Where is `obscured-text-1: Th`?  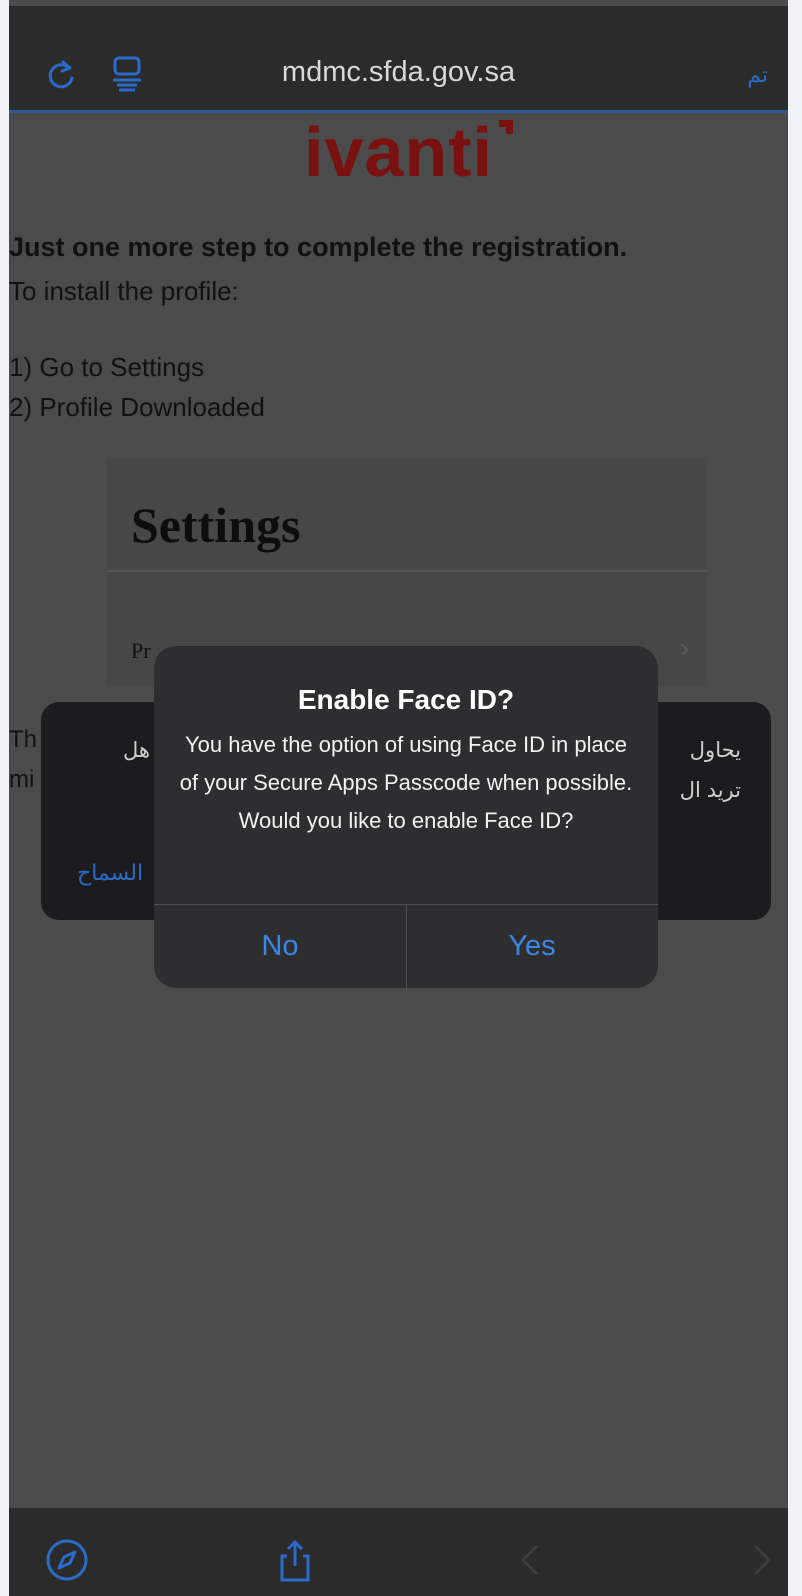
obscured-text-1: Th is located at coordinates (23, 739).